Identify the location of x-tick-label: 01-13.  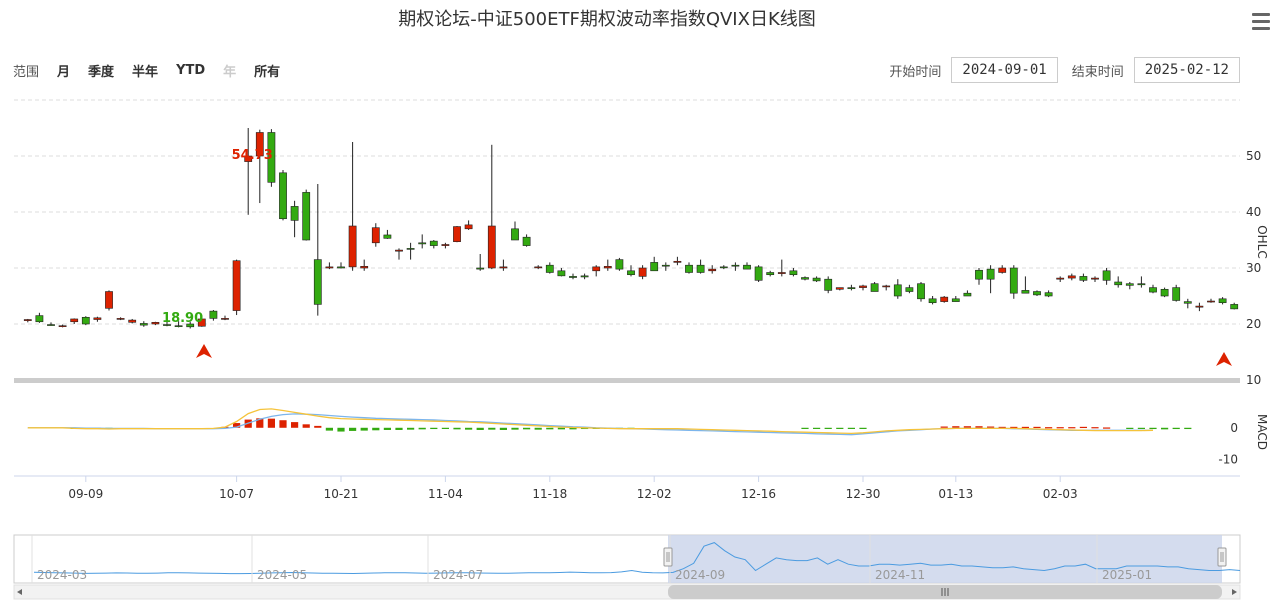
(955, 494).